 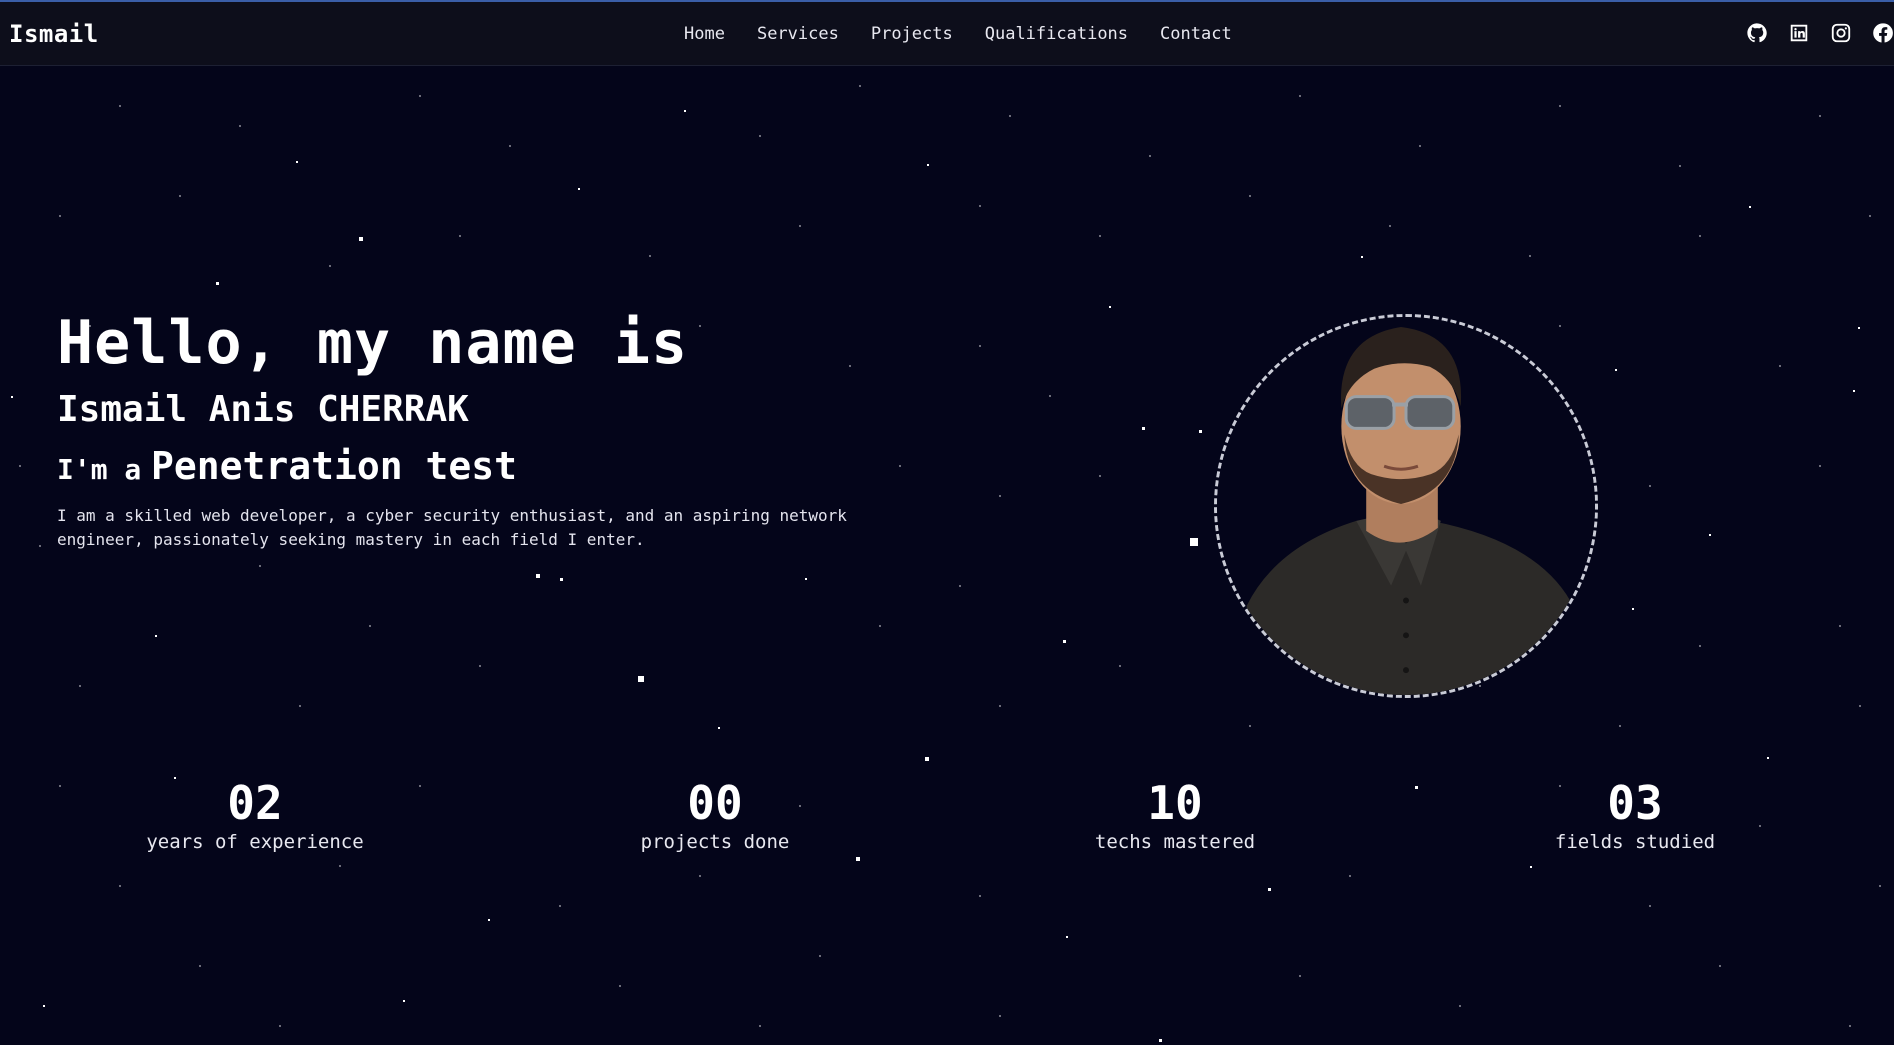 I want to click on profile-photo, so click(x=1406, y=506).